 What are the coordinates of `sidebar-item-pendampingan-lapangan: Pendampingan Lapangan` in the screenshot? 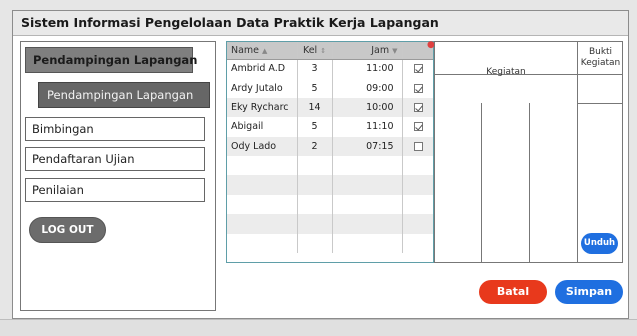 It's located at (124, 95).